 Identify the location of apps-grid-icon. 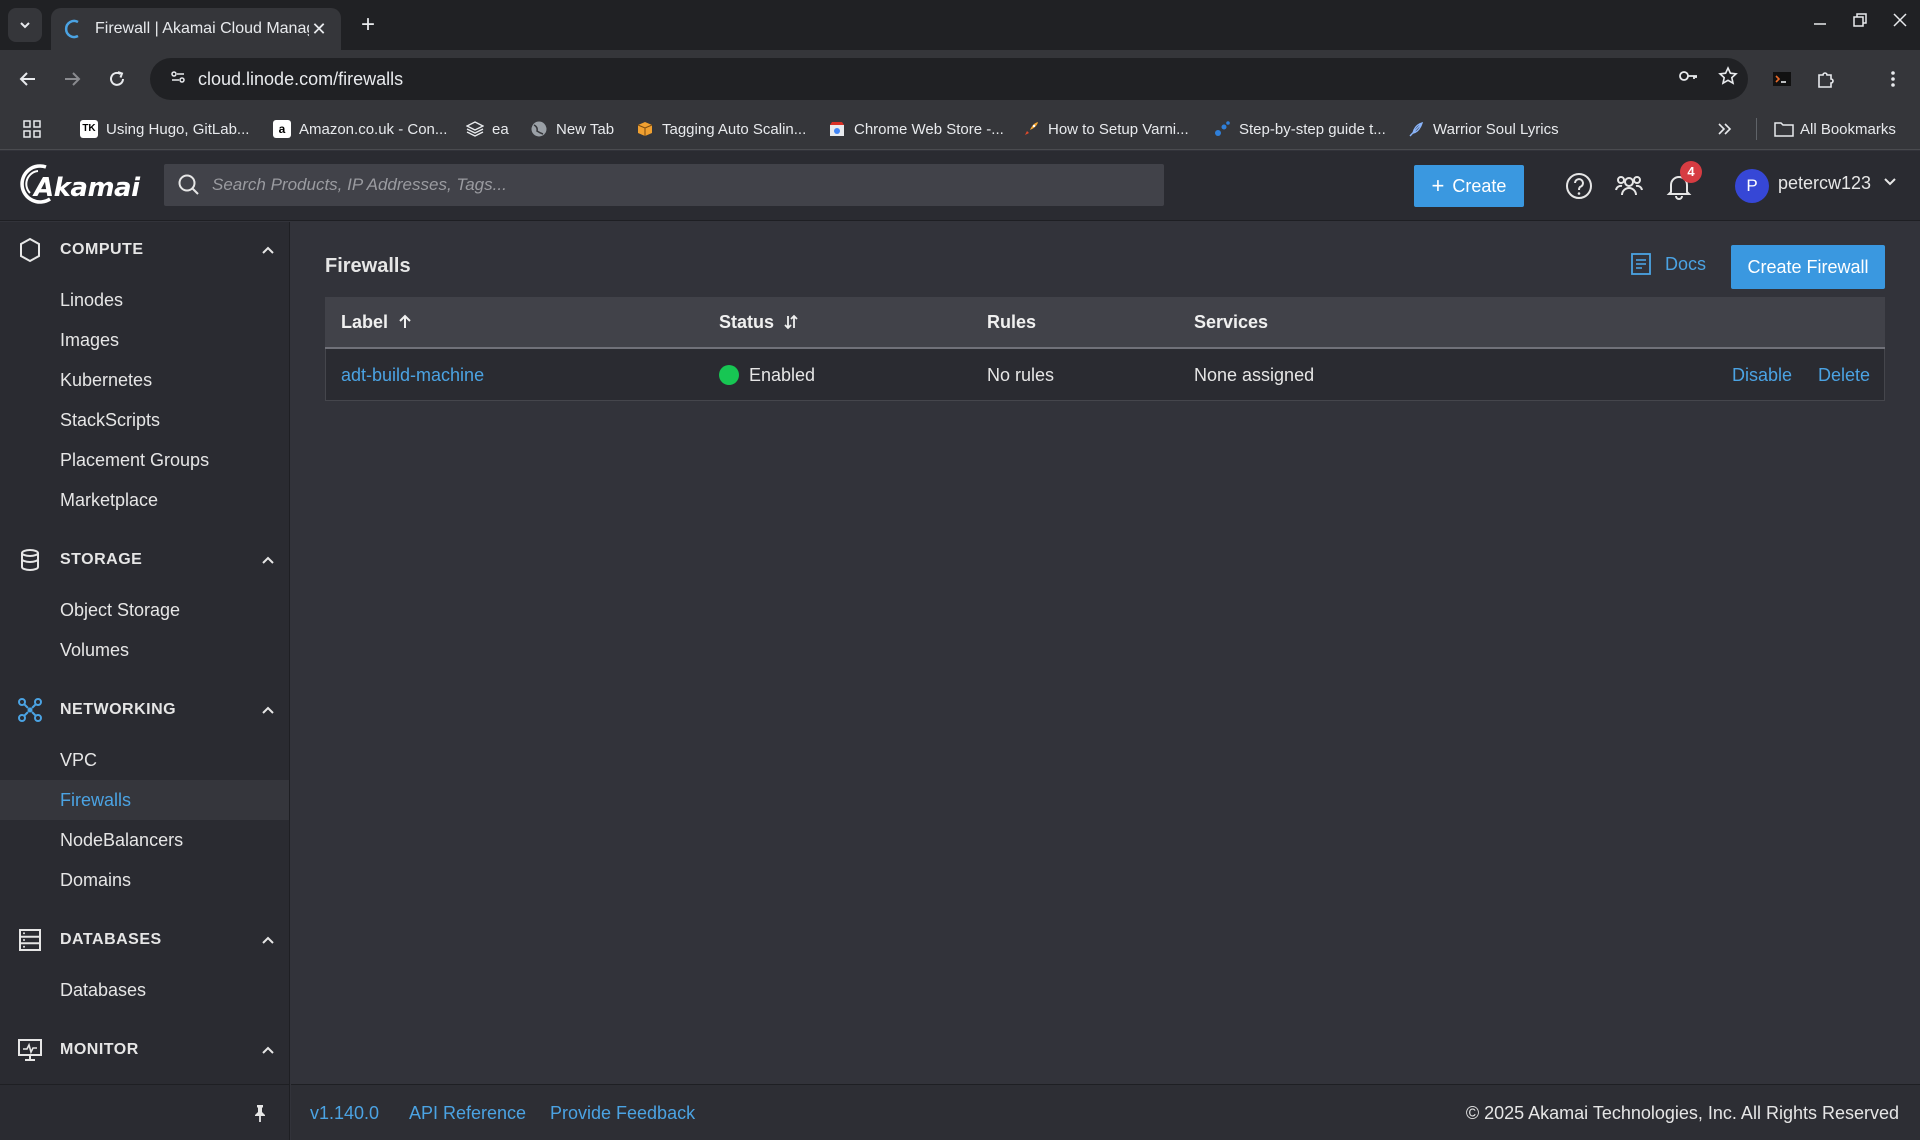
(32, 129).